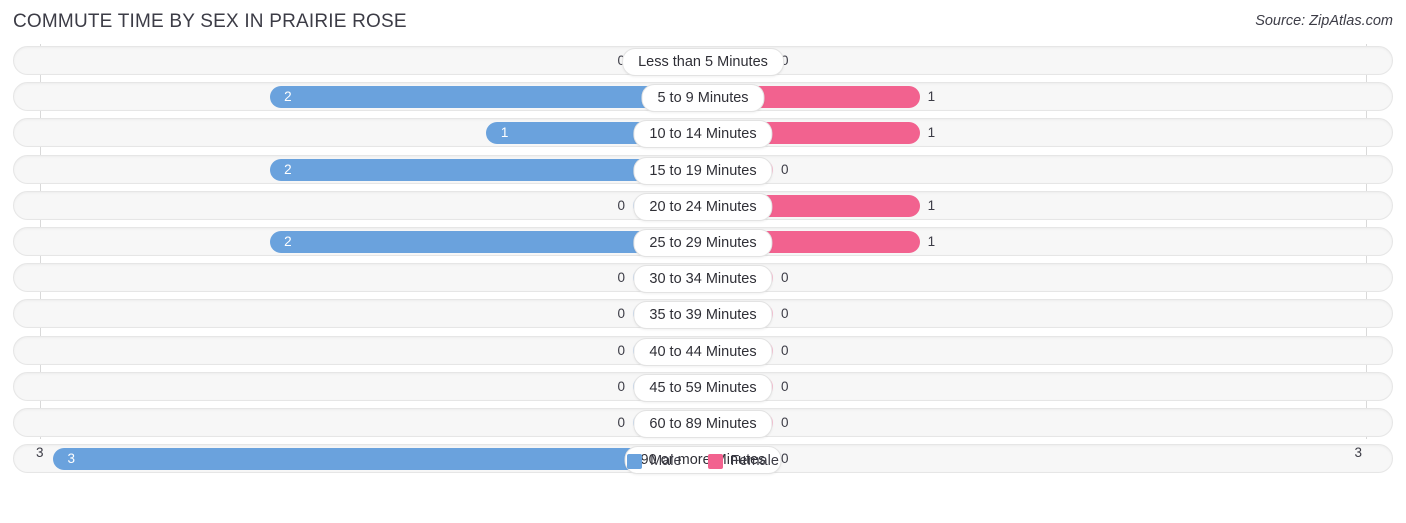 This screenshot has height=523, width=1406. I want to click on bar-row-label: 5 to 9 Minutes, so click(703, 98).